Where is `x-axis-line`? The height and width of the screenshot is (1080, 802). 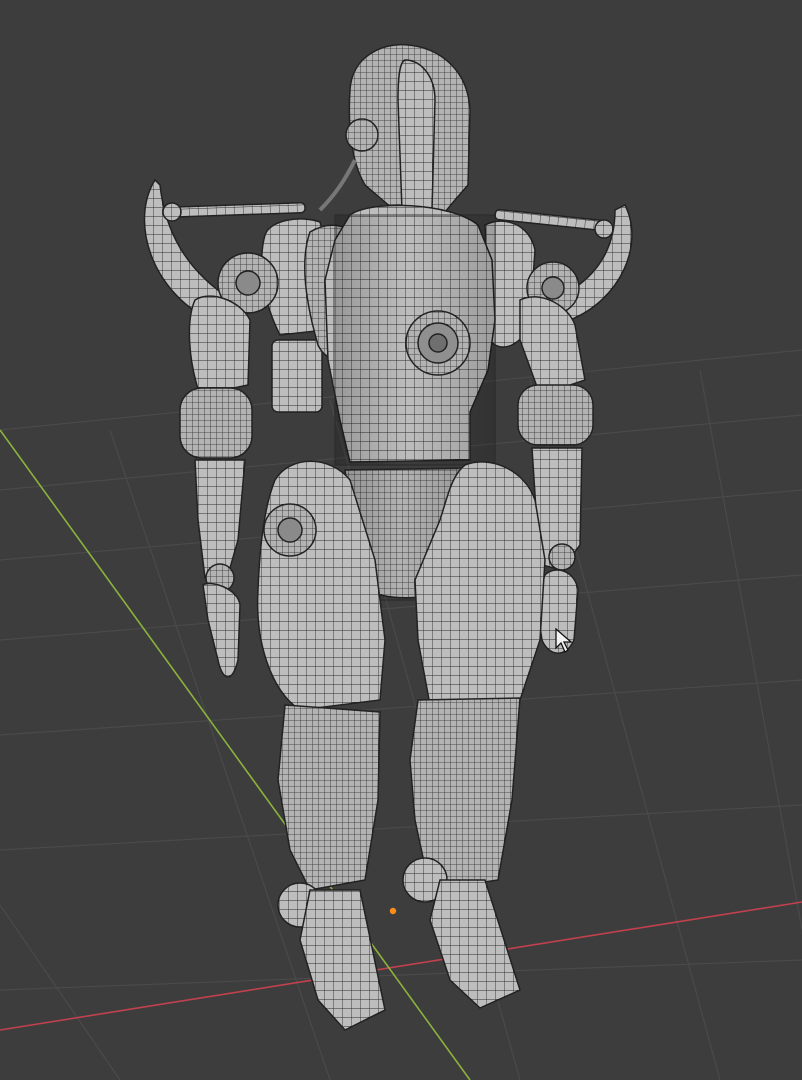
x-axis-line is located at coordinates (401, 966).